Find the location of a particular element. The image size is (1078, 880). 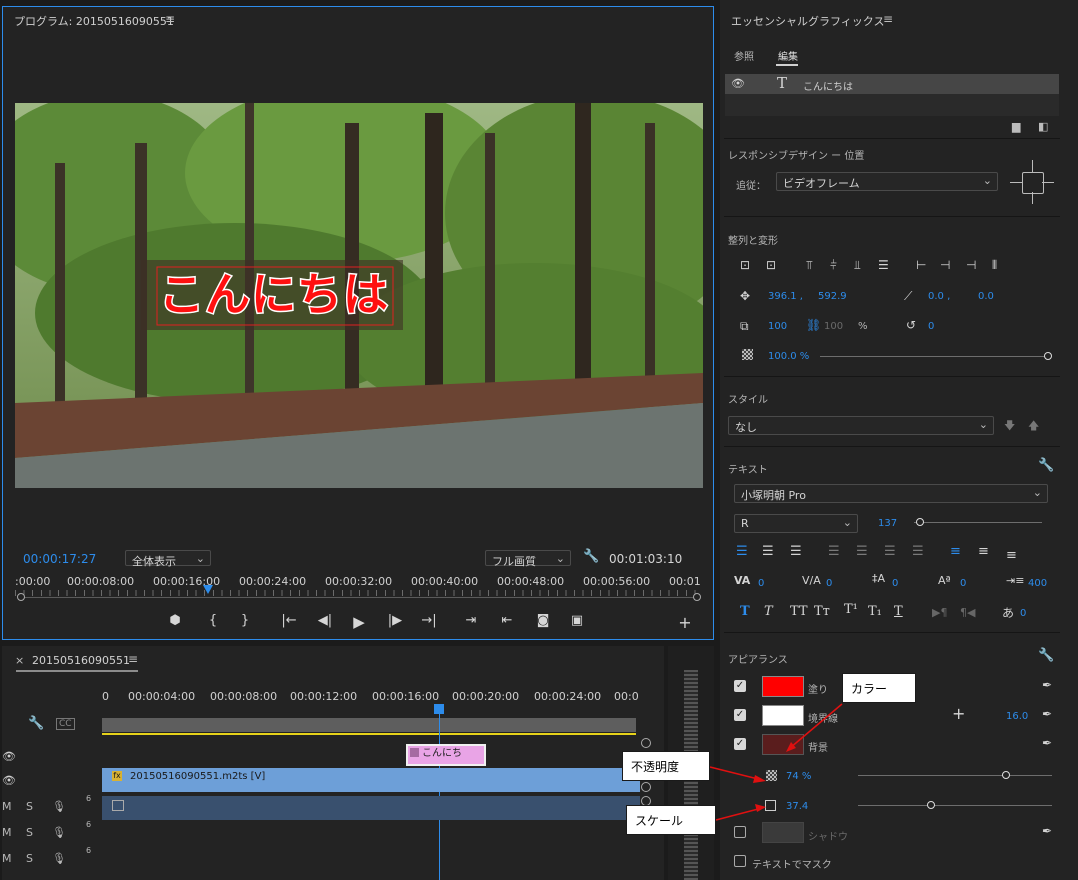

callout-arrows is located at coordinates (776, 762).